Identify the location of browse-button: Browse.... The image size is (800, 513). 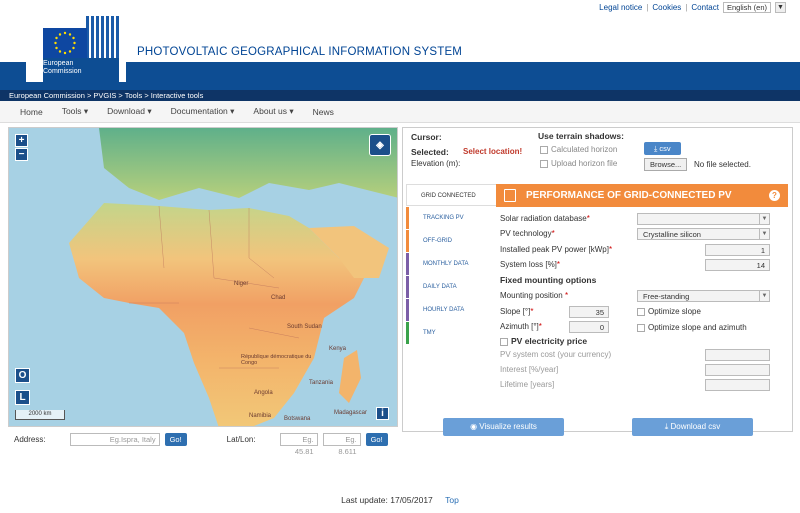
(666, 164).